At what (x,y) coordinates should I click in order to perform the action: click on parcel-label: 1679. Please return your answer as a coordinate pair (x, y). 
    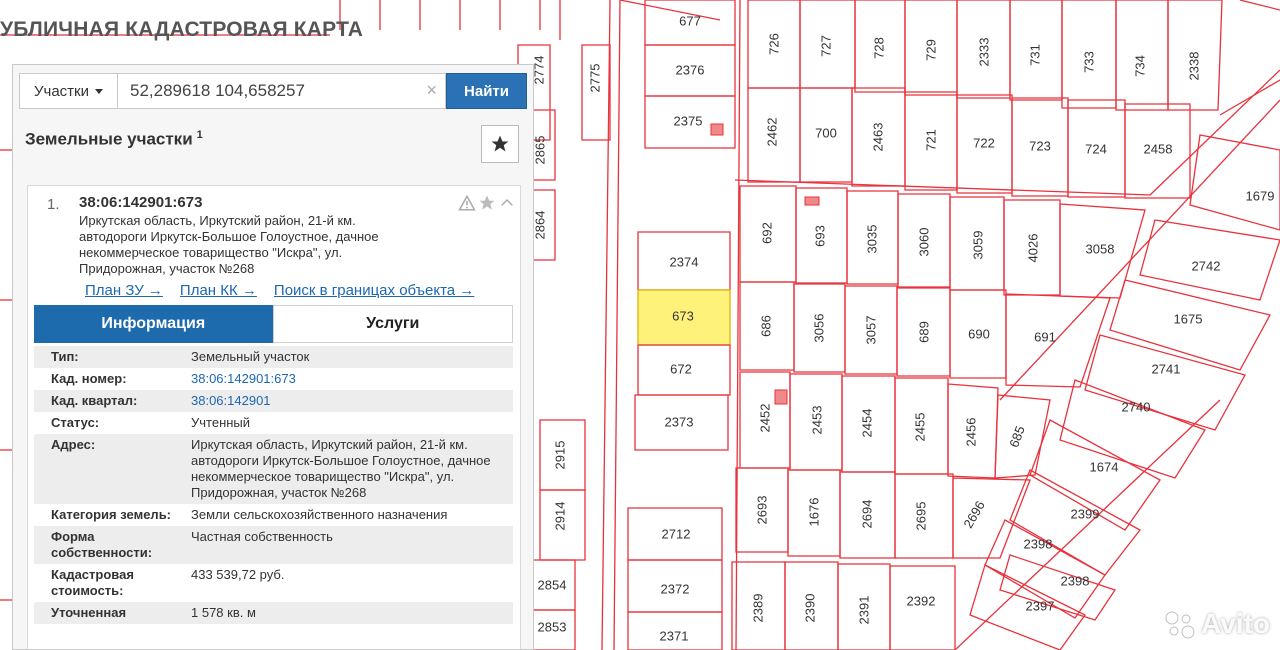
    Looking at the image, I should click on (1260, 195).